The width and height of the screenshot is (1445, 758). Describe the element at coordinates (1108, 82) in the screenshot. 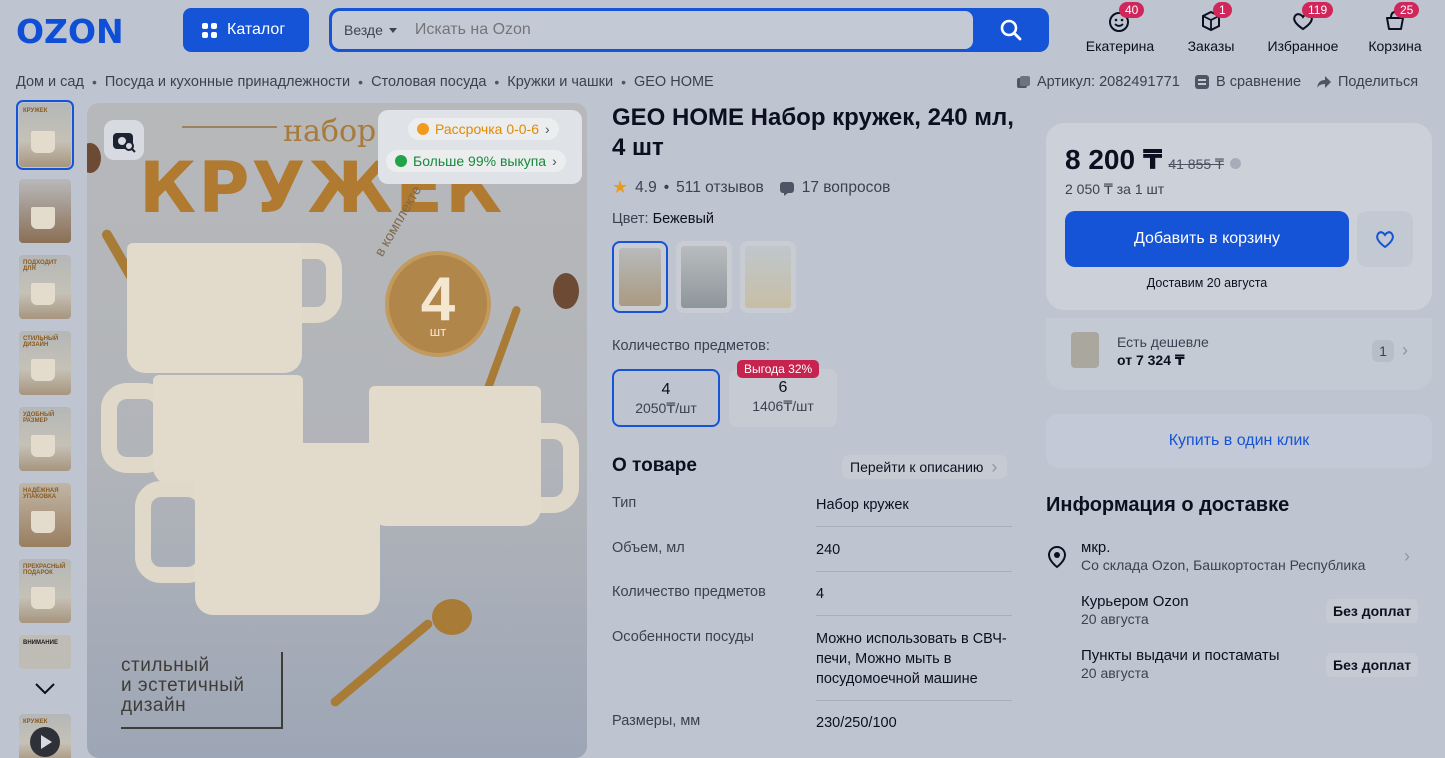

I see `article-label: Артикул: 2082491771` at that location.